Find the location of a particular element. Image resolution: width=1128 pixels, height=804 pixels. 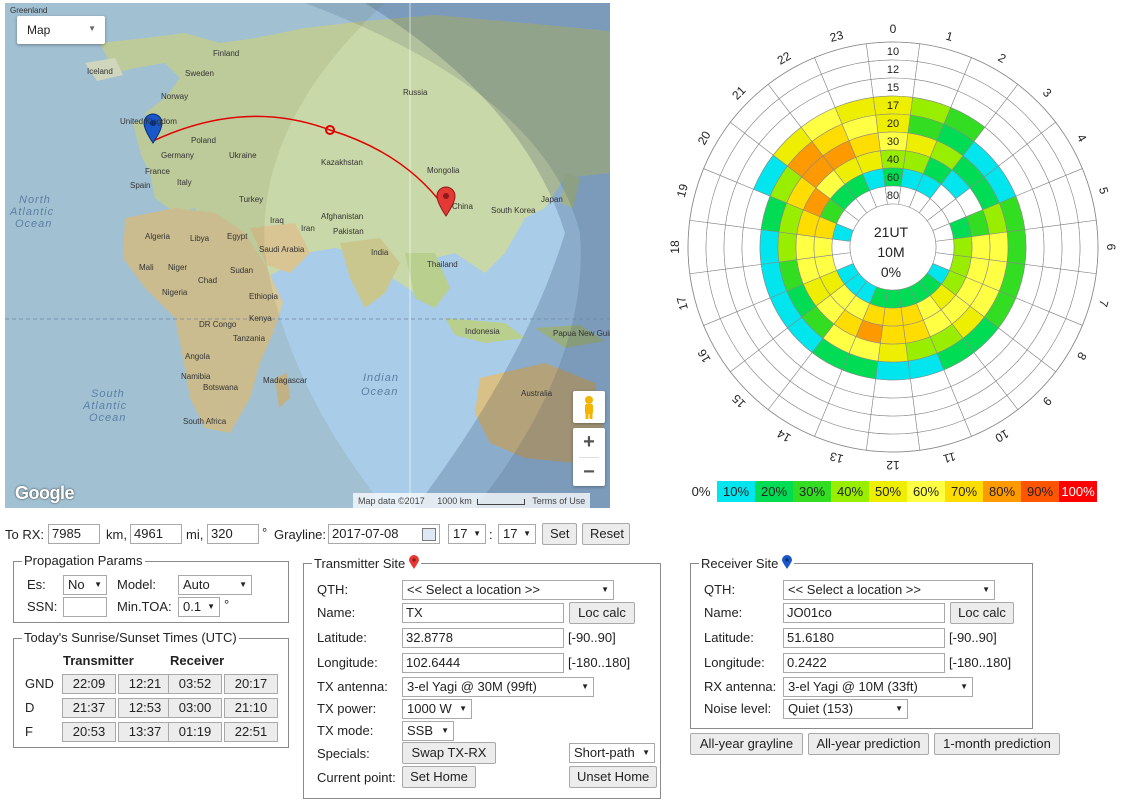

reset-button: Reset is located at coordinates (606, 534).